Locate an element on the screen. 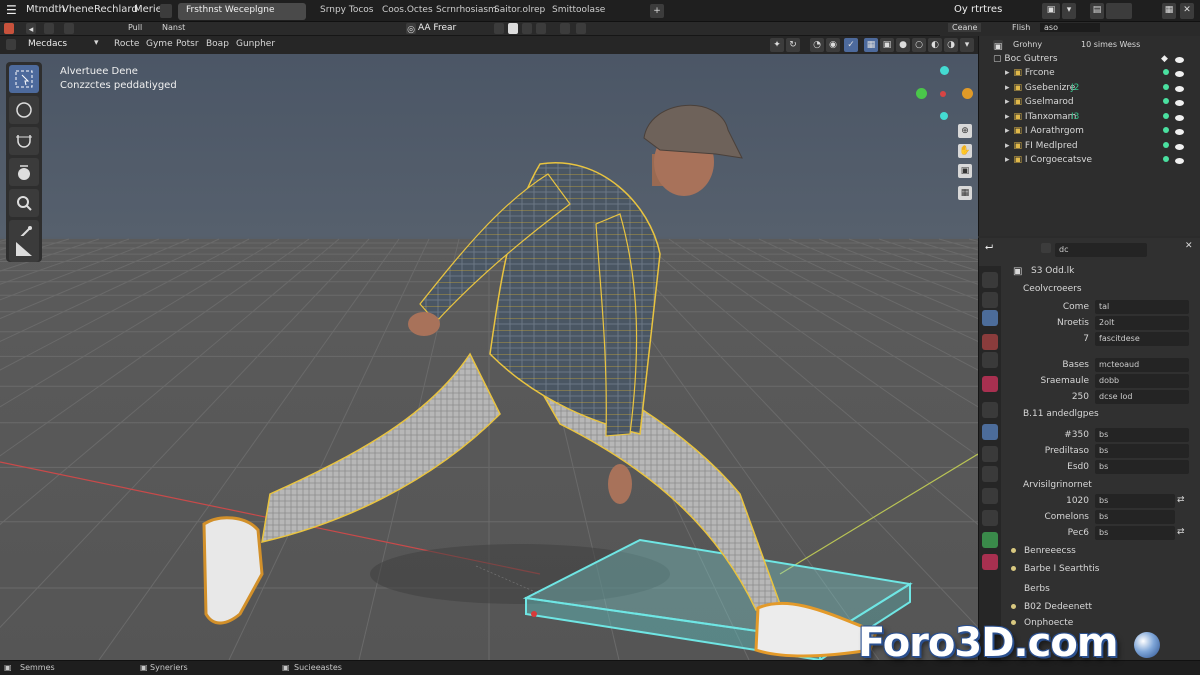 The height and width of the screenshot is (675, 1200). shading-4-icon: ◑ is located at coordinates (951, 45).